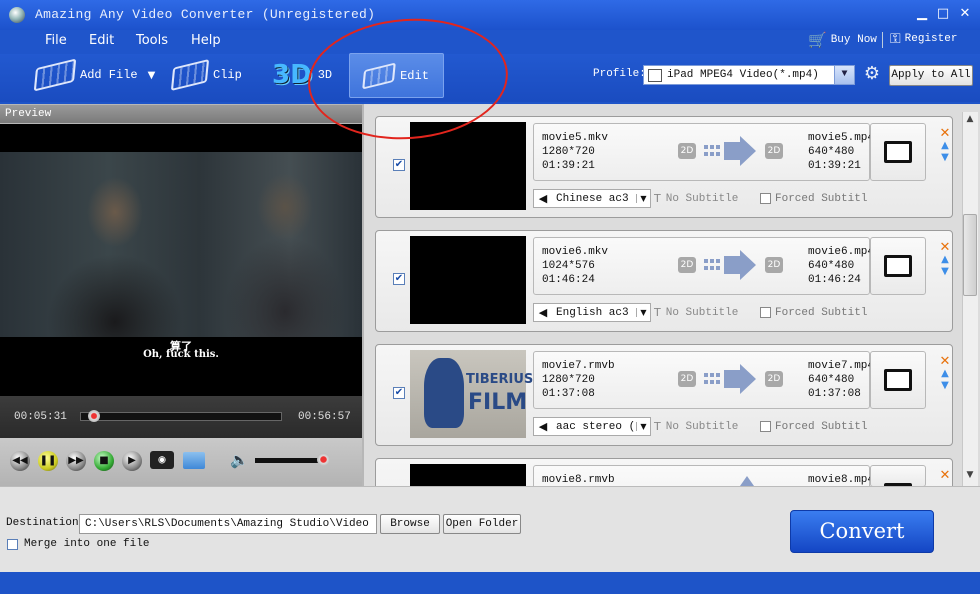 The height and width of the screenshot is (594, 980). Describe the element at coordinates (162, 460) in the screenshot. I see `camera-icon: ◉` at that location.